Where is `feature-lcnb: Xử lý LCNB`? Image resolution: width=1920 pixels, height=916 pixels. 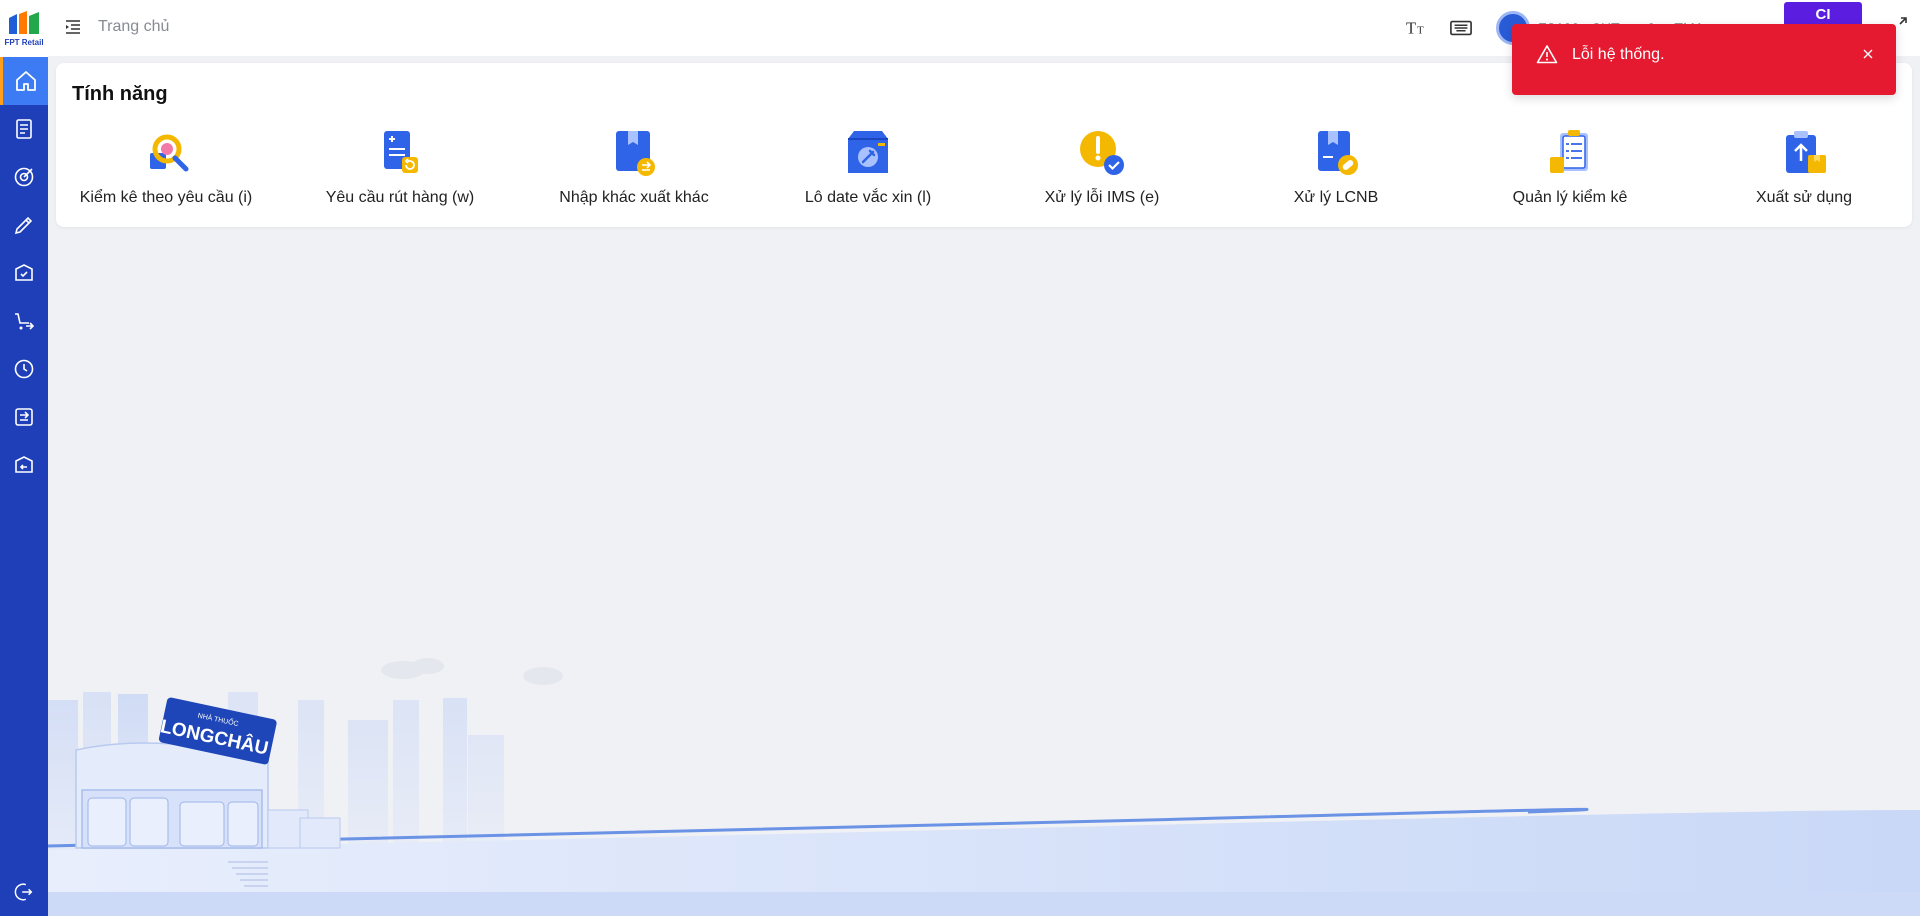
feature-lcnb: Xử lý LCNB is located at coordinates (1336, 172).